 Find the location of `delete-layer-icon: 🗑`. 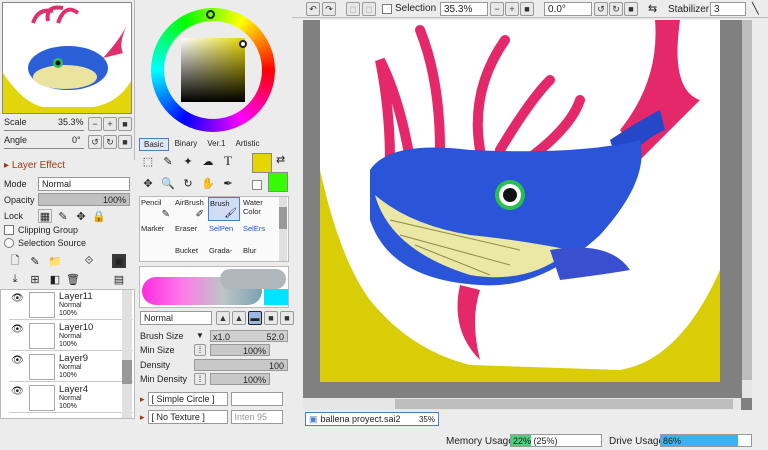

delete-layer-icon: 🗑 is located at coordinates (73, 279).